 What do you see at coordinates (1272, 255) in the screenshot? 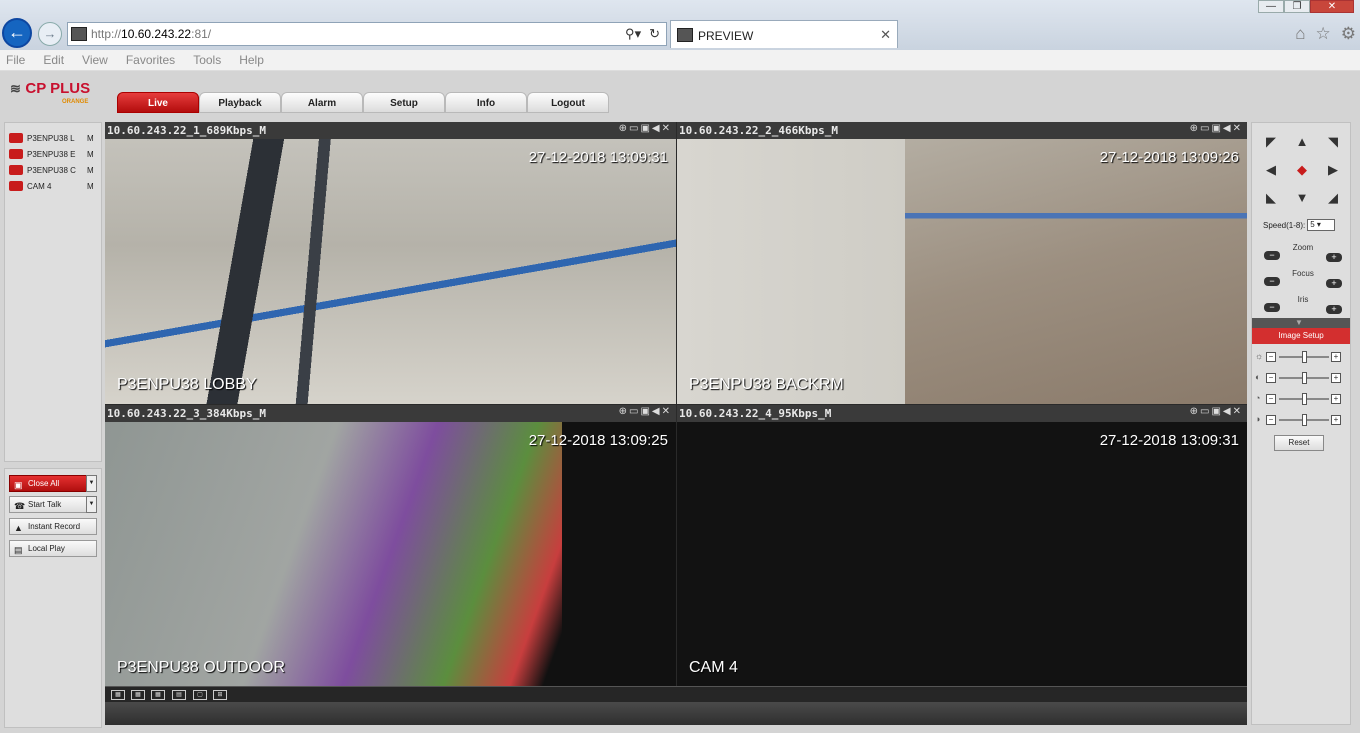
I see `zoom-out-button: −` at bounding box center [1272, 255].